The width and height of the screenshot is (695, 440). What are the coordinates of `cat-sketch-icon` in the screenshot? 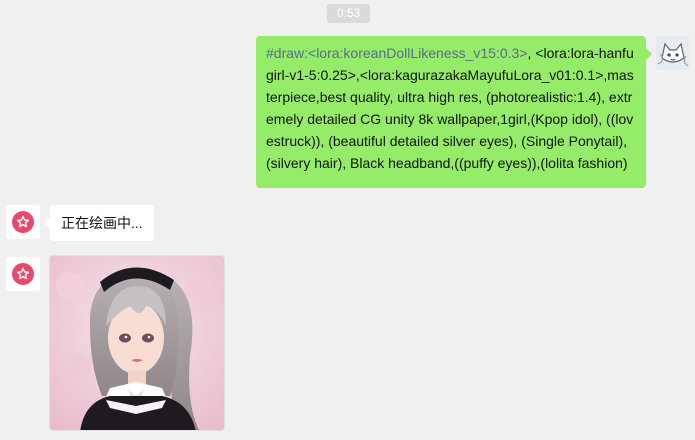 It's located at (673, 53).